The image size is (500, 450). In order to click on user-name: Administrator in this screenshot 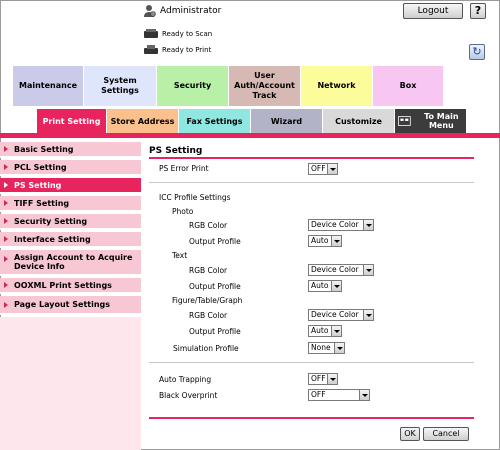, I will do `click(191, 11)`.